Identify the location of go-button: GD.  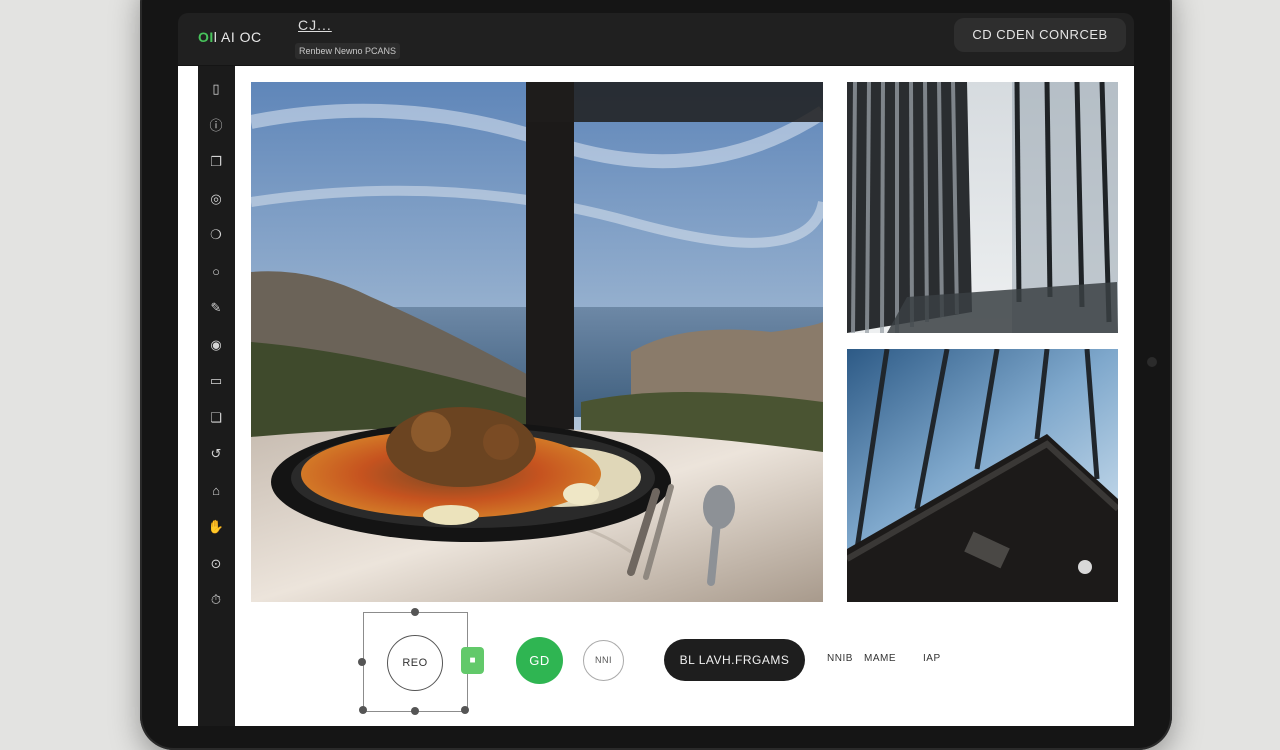
(539, 660).